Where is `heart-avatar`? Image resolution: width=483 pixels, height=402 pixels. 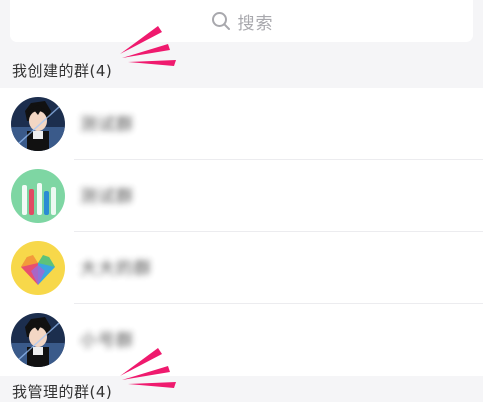 heart-avatar is located at coordinates (38, 268).